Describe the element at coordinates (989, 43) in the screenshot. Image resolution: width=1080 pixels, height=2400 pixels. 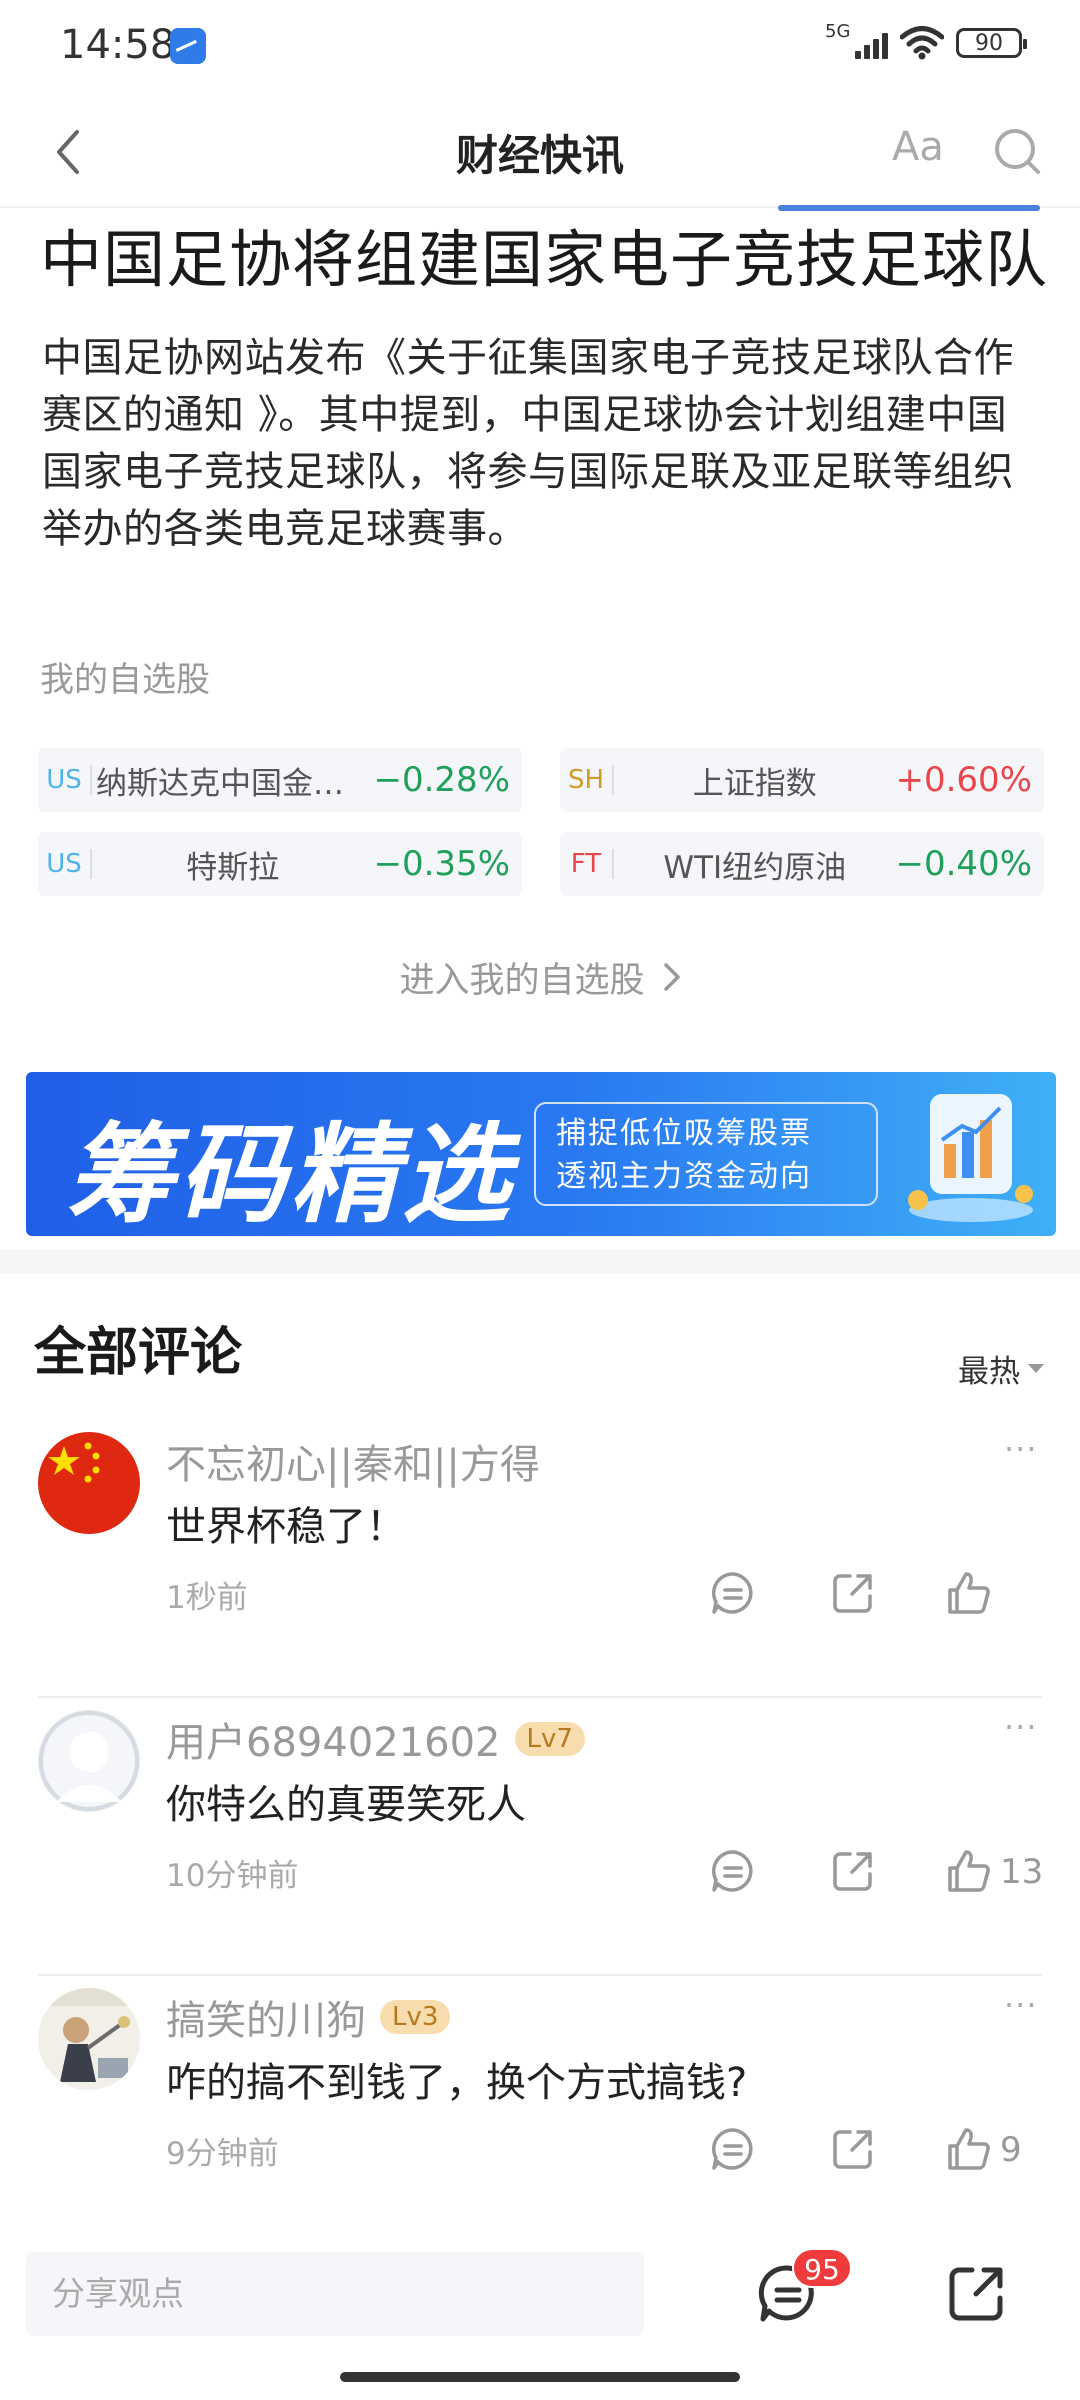
I see `battery-level: 90` at that location.